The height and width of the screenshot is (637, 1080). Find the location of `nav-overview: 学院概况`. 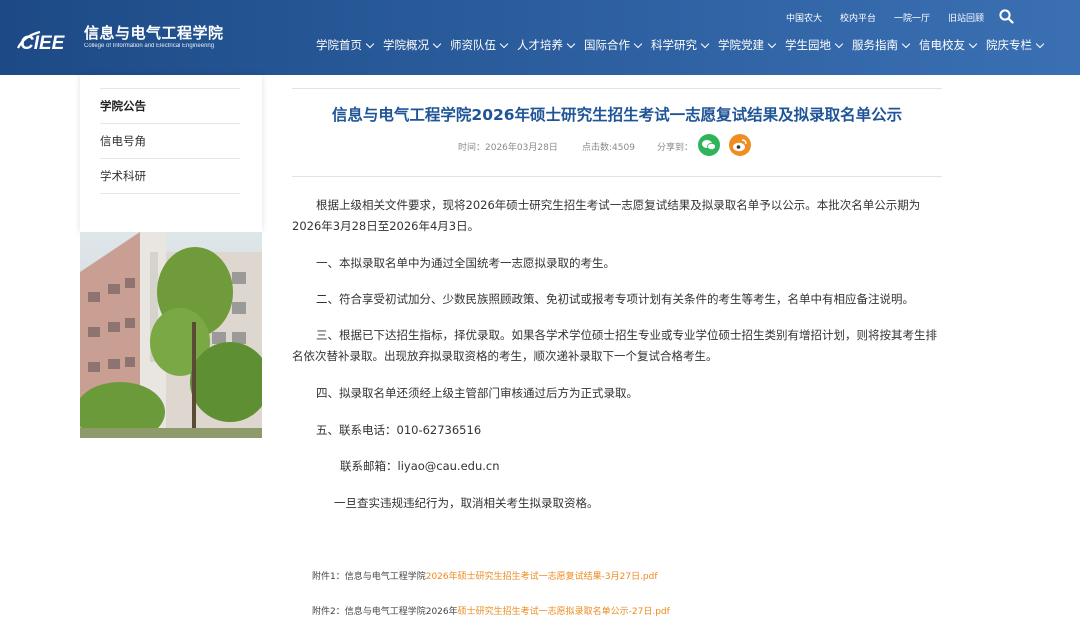

nav-overview: 学院概况 is located at coordinates (412, 45).